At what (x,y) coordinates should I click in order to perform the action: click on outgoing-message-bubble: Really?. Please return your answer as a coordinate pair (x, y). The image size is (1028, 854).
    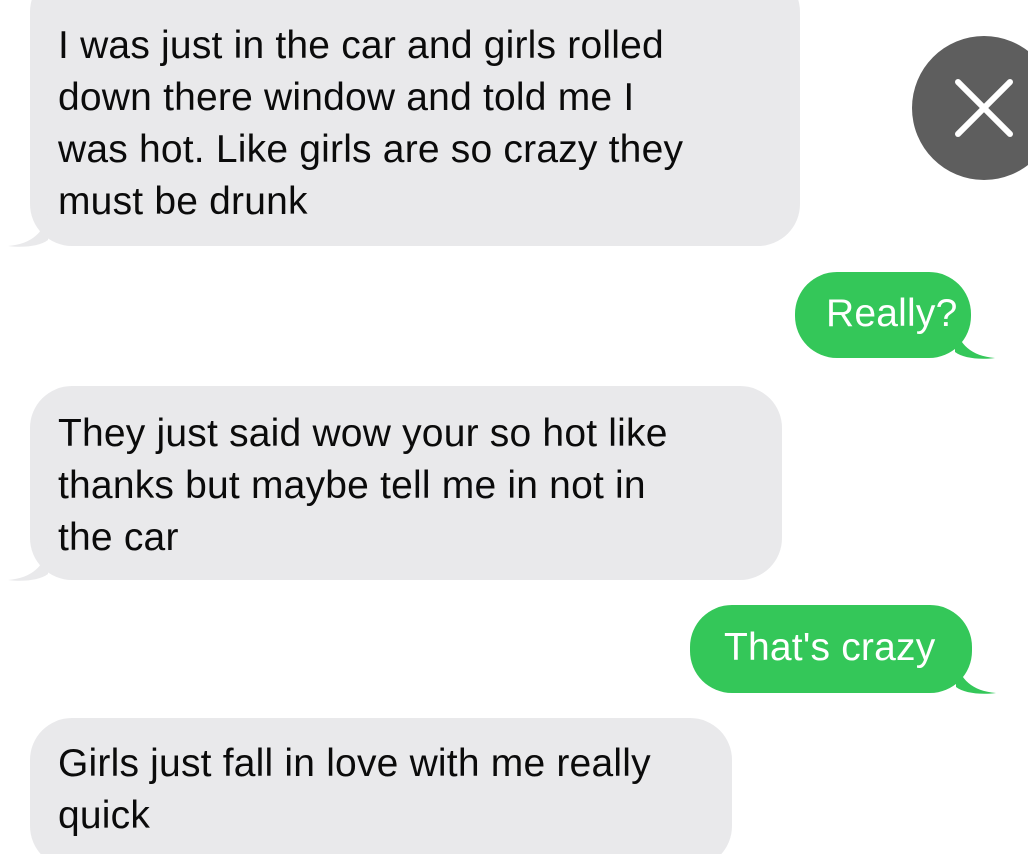
    Looking at the image, I should click on (895, 315).